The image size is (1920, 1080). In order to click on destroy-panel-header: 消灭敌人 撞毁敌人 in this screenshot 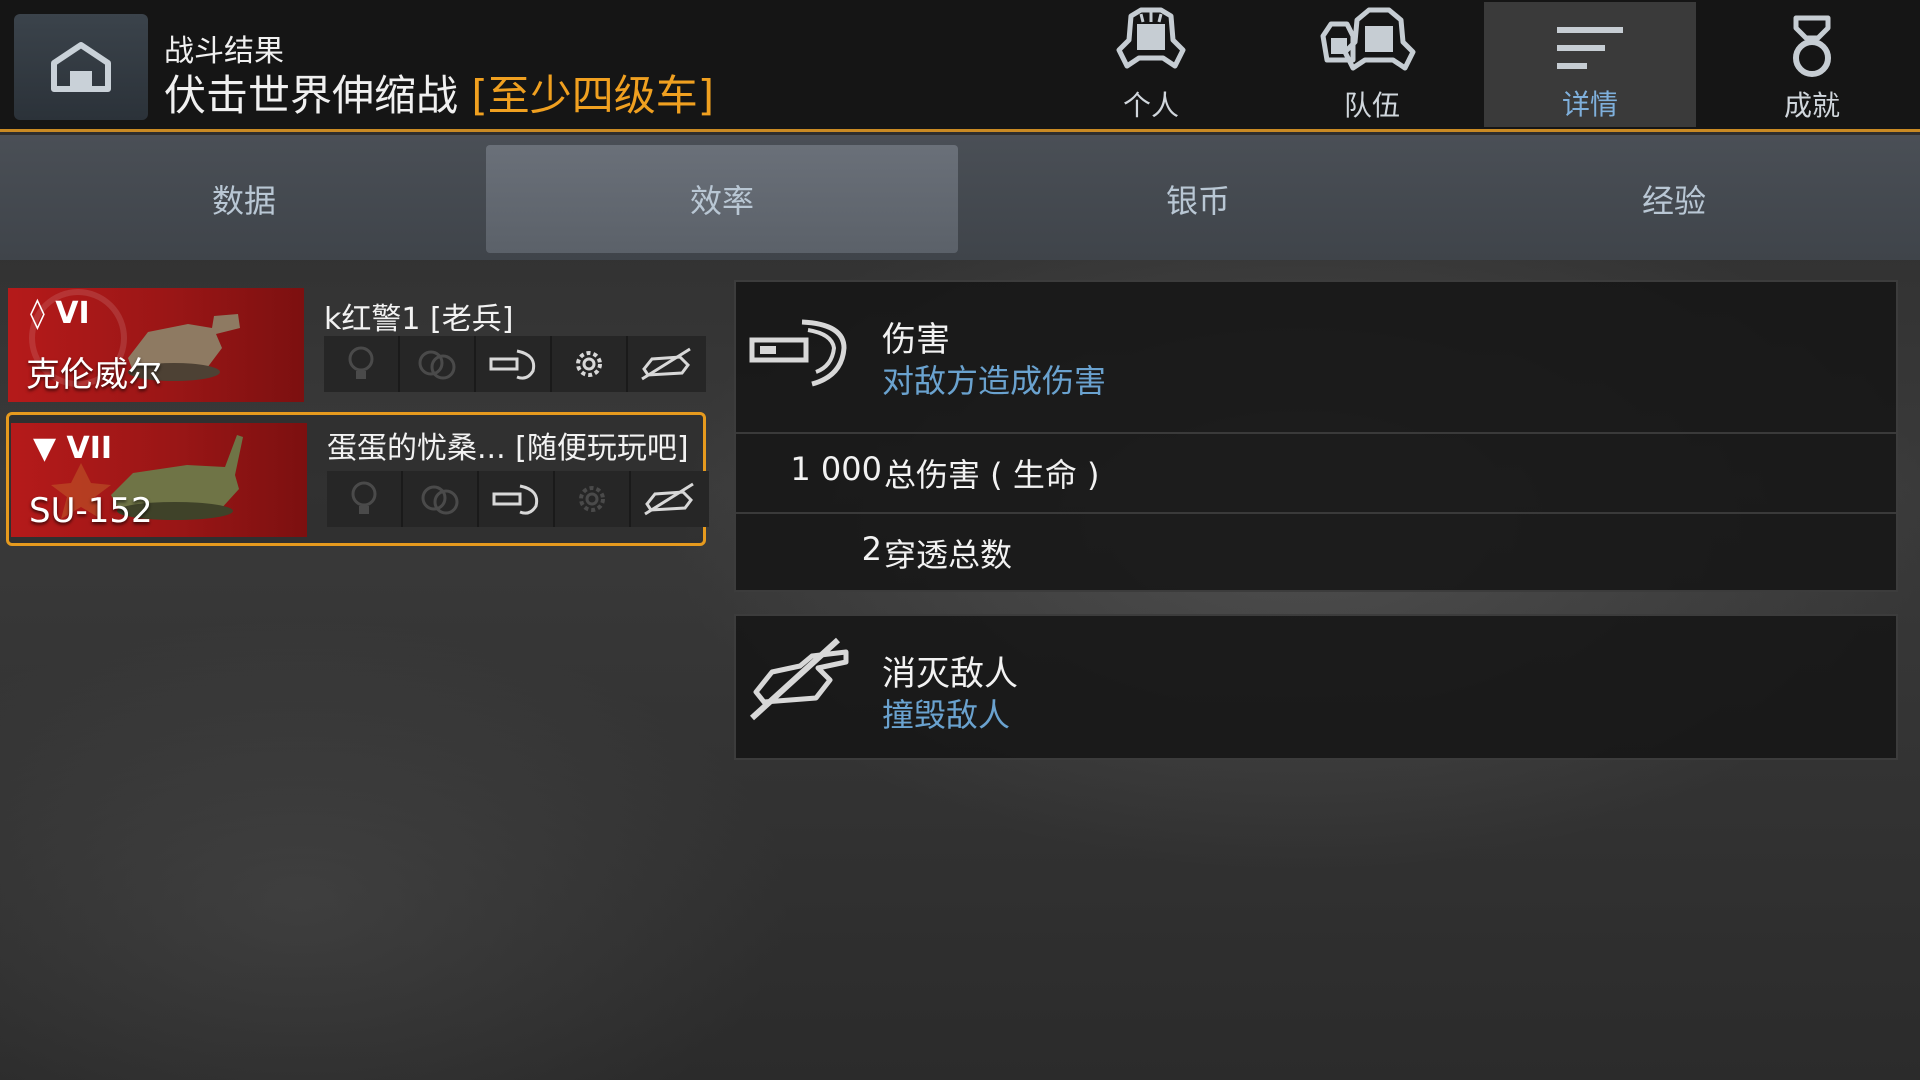, I will do `click(1316, 691)`.